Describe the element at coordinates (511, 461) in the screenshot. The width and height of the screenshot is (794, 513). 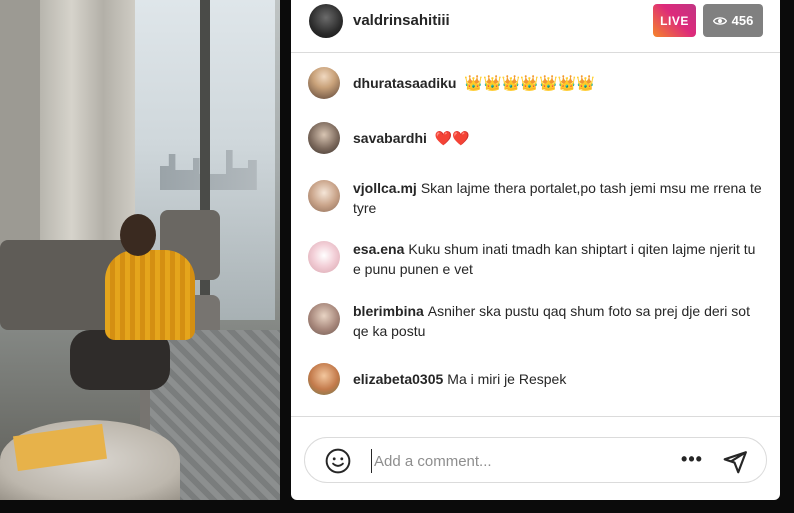
I see `comment-input` at that location.